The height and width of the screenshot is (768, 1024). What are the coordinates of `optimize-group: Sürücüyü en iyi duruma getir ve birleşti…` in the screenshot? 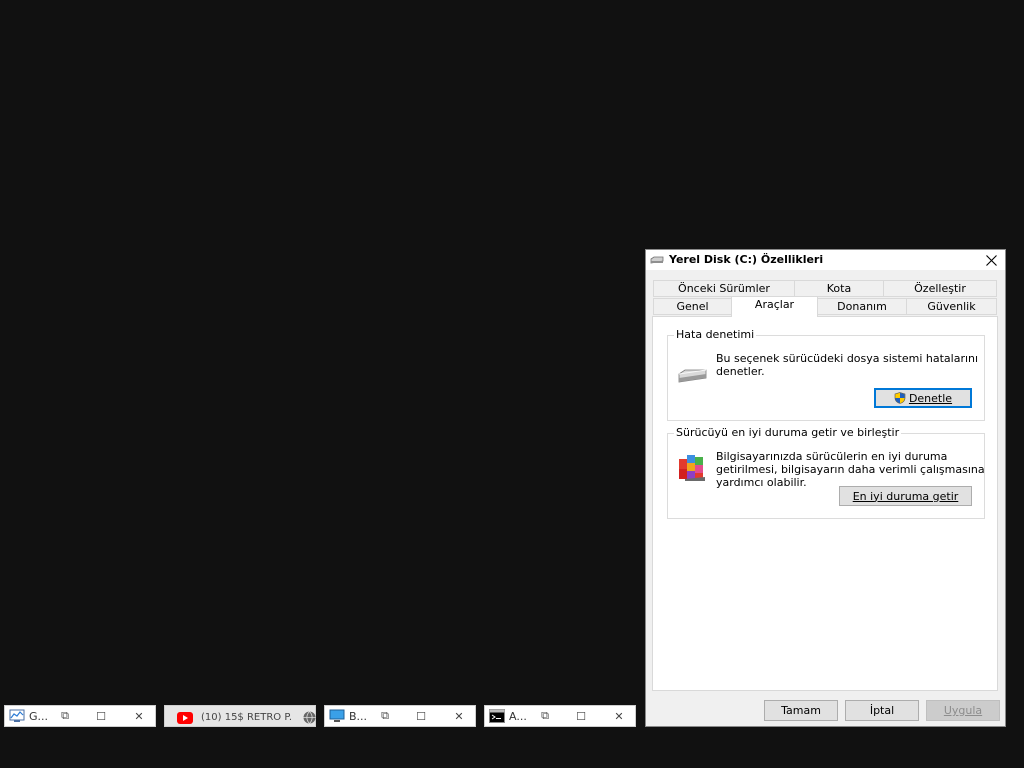 It's located at (826, 472).